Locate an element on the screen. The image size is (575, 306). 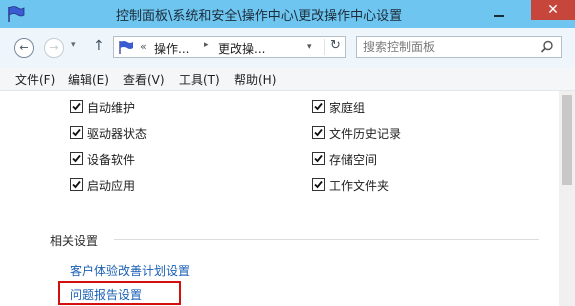
checkbox-label: 启动应用 is located at coordinates (111, 186).